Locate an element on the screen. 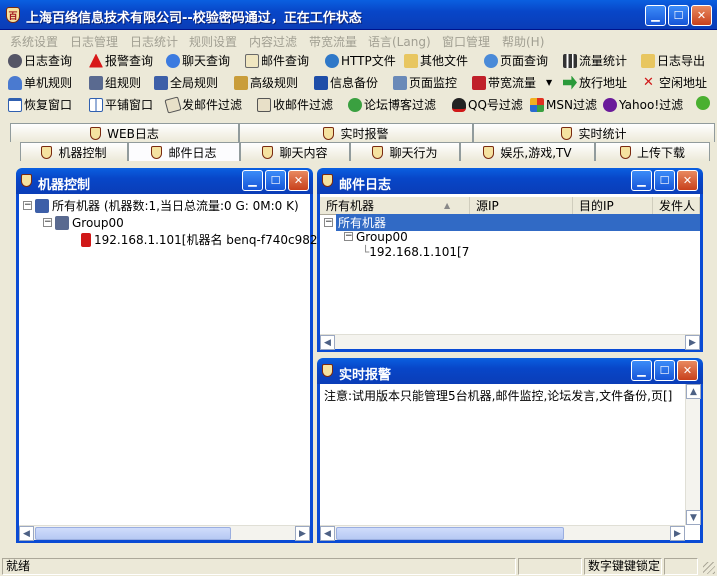 The width and height of the screenshot is (717, 576). mail-tree-group: − Group00 is located at coordinates (522, 236).